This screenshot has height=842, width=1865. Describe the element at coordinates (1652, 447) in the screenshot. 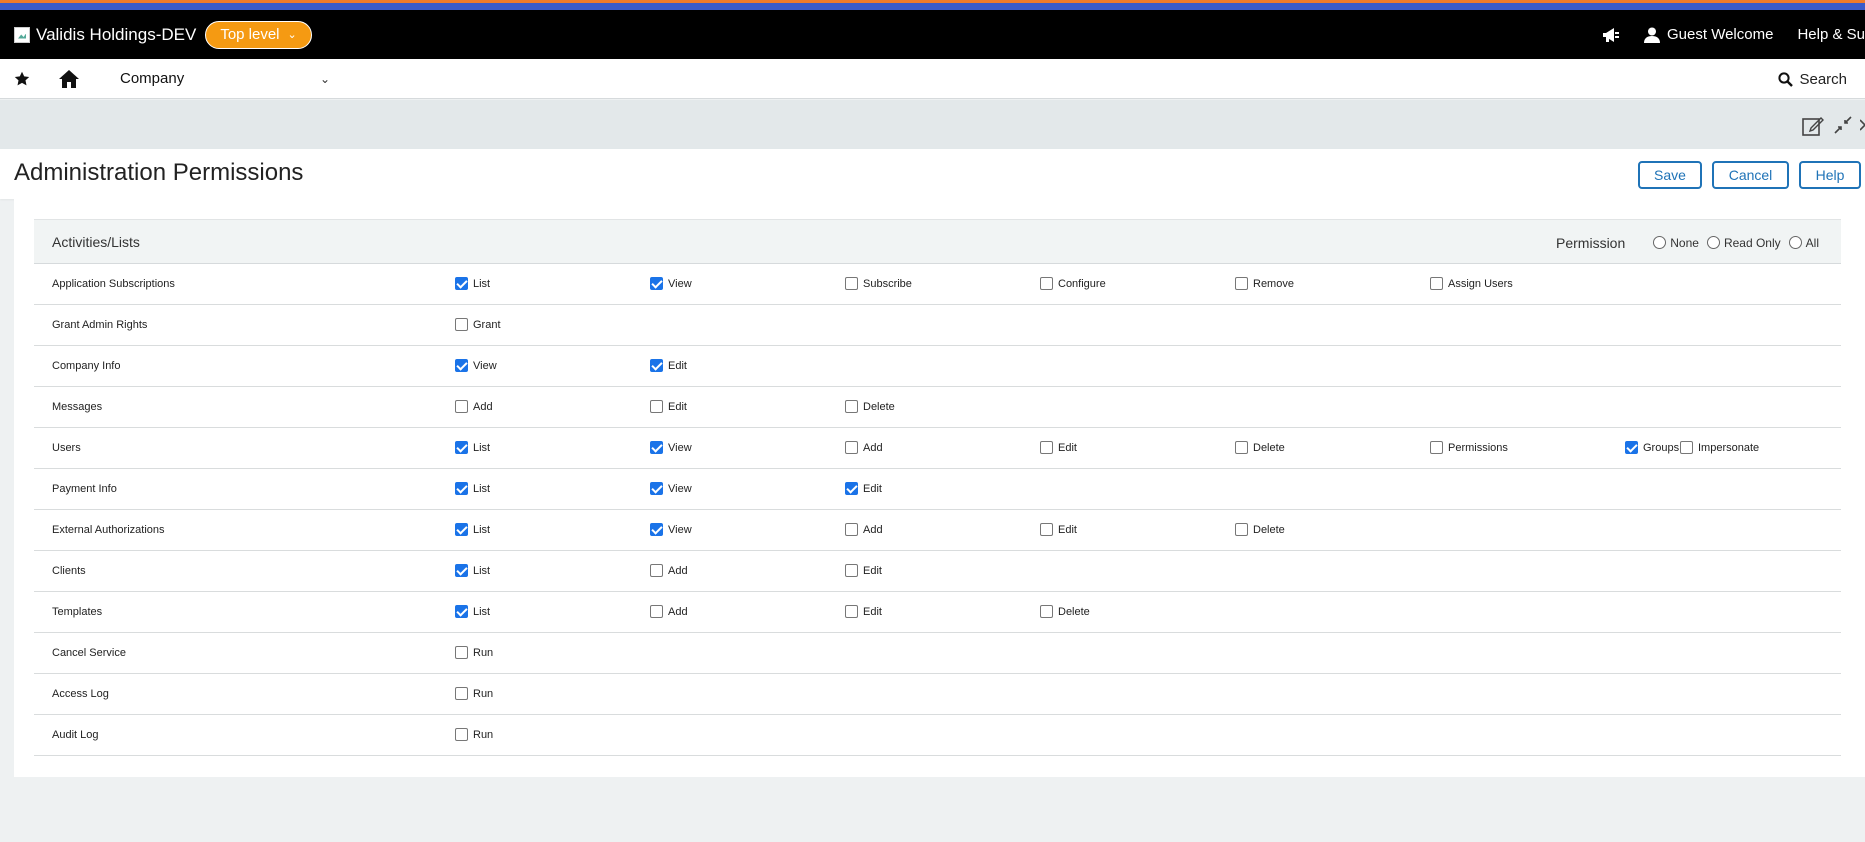

I see `permission-checkbox-groups: Groups` at that location.